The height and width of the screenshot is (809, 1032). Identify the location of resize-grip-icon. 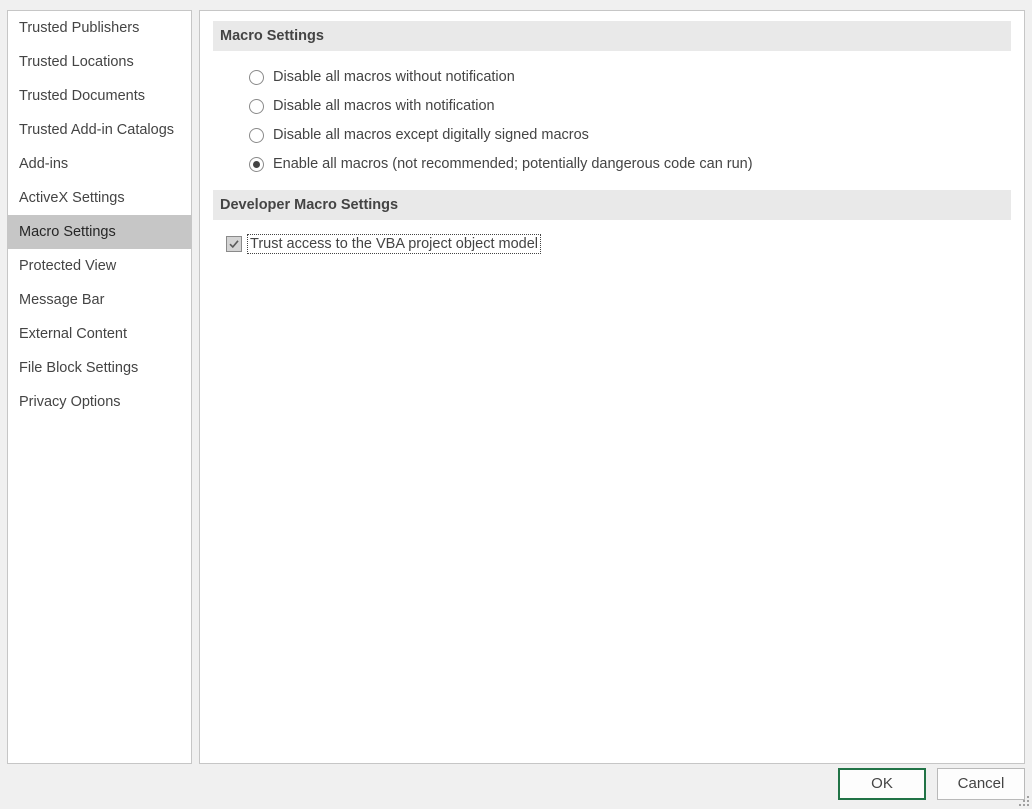
(1024, 801).